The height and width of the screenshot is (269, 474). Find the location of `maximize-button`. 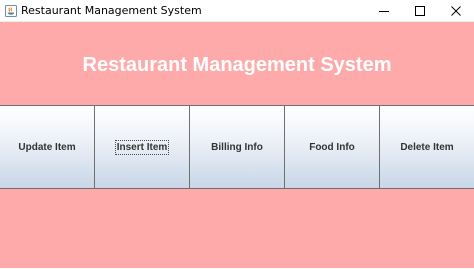

maximize-button is located at coordinates (420, 10).